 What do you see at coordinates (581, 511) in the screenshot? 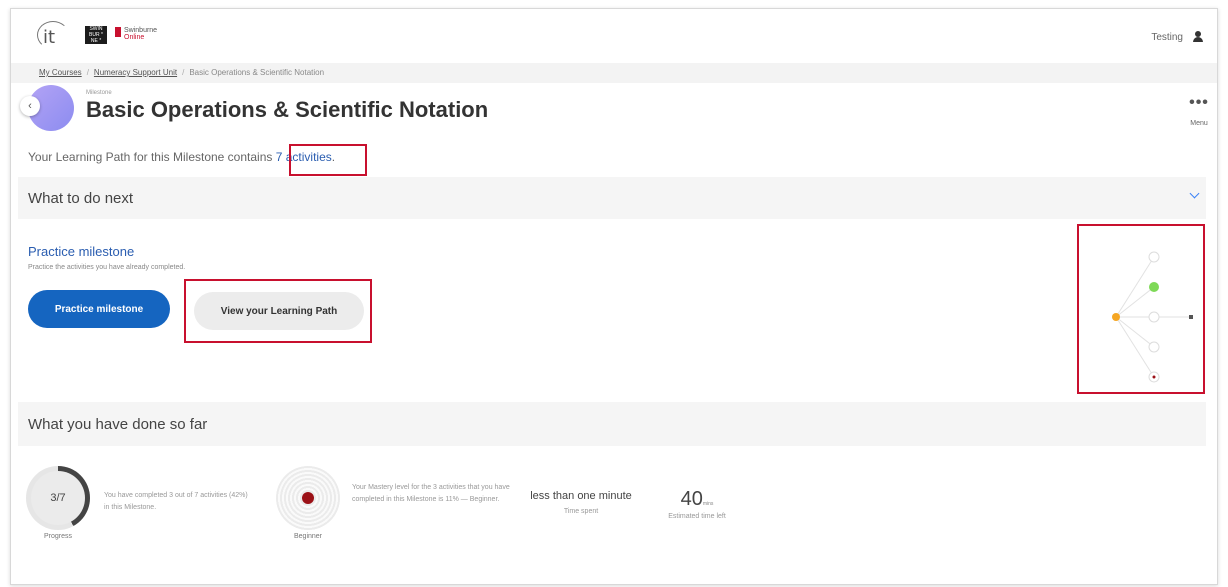
I see `time-spent-label: Time spent` at bounding box center [581, 511].